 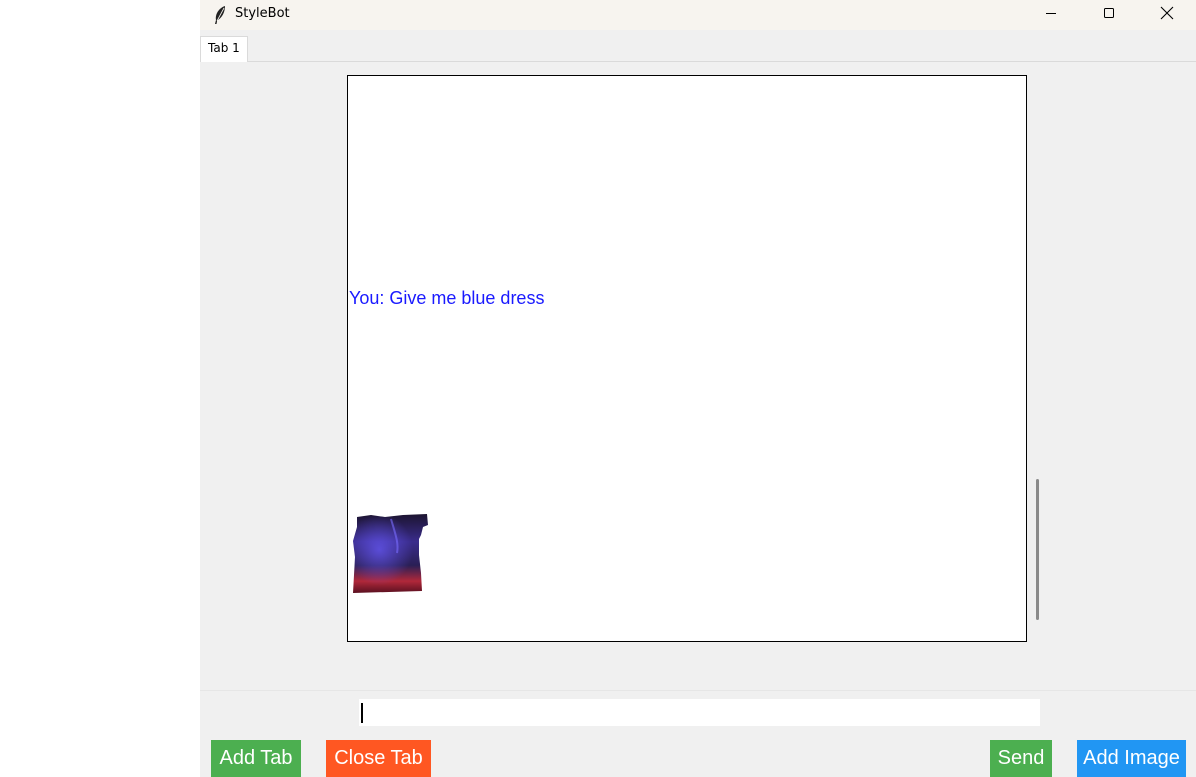 What do you see at coordinates (447, 298) in the screenshot?
I see `user-message: You: Give me blue dress` at bounding box center [447, 298].